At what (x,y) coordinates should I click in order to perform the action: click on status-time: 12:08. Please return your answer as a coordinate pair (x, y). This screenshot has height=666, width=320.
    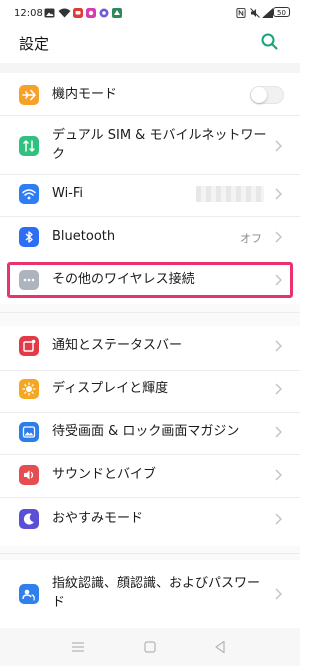
    Looking at the image, I should click on (28, 13).